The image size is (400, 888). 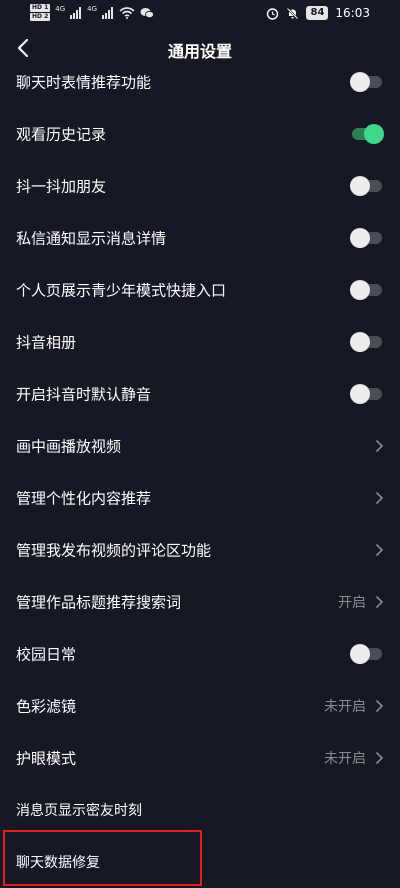 What do you see at coordinates (127, 12) in the screenshot?
I see `wifi-icon` at bounding box center [127, 12].